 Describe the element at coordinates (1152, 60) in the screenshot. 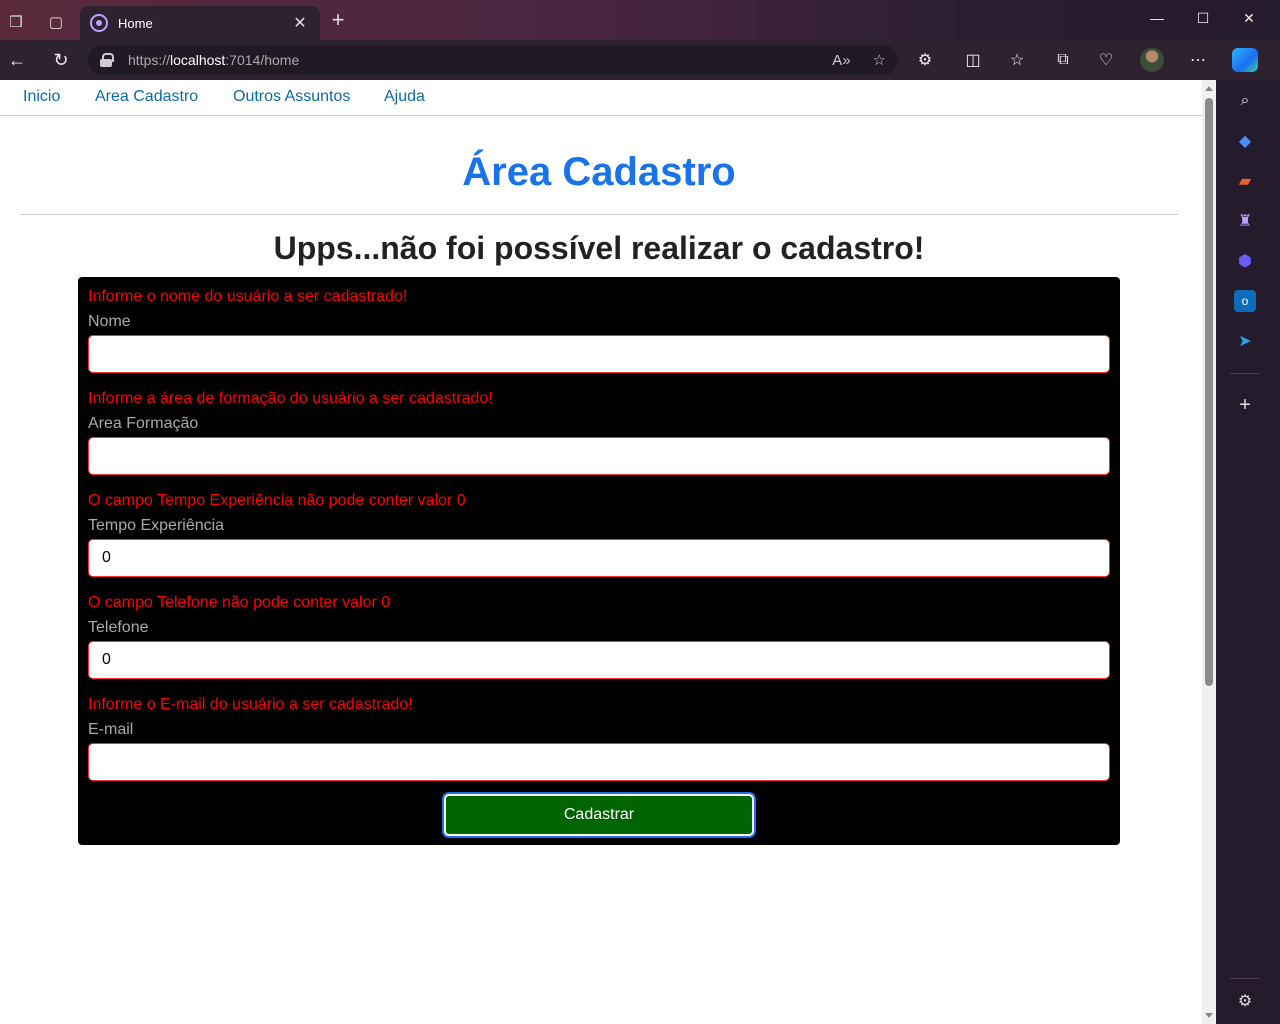

I see `profile-avatar` at that location.